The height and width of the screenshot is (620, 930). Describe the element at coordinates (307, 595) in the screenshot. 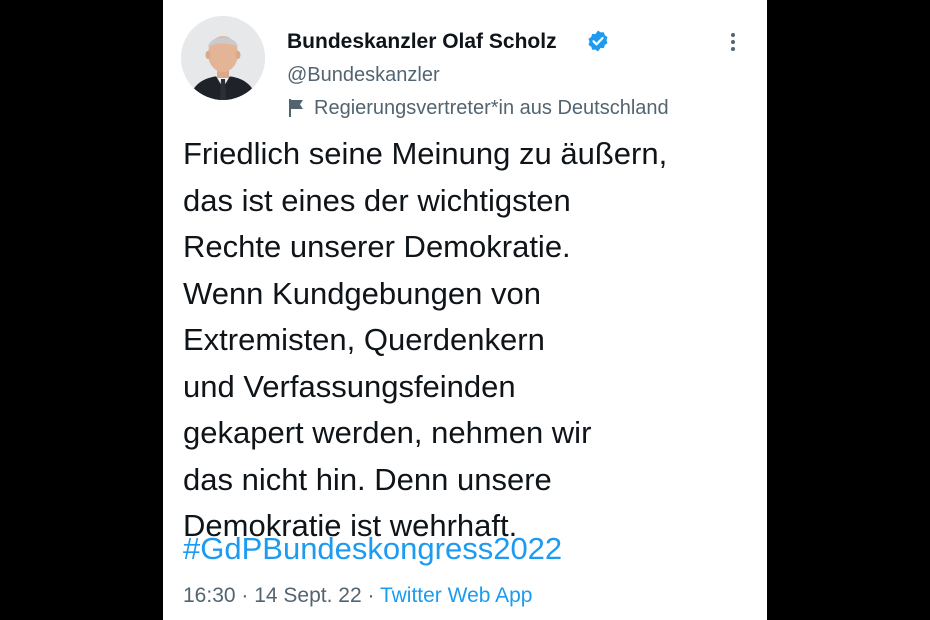

I see `tweet-date: 14 Sept. 22` at that location.